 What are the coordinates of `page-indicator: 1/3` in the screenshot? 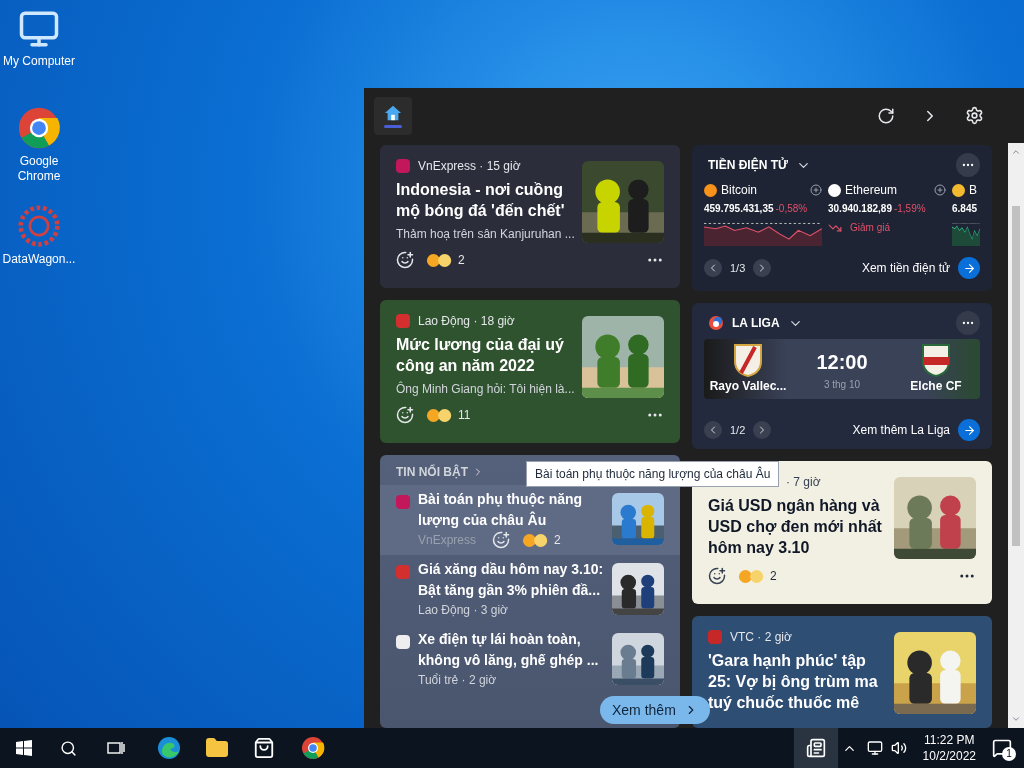 It's located at (738, 268).